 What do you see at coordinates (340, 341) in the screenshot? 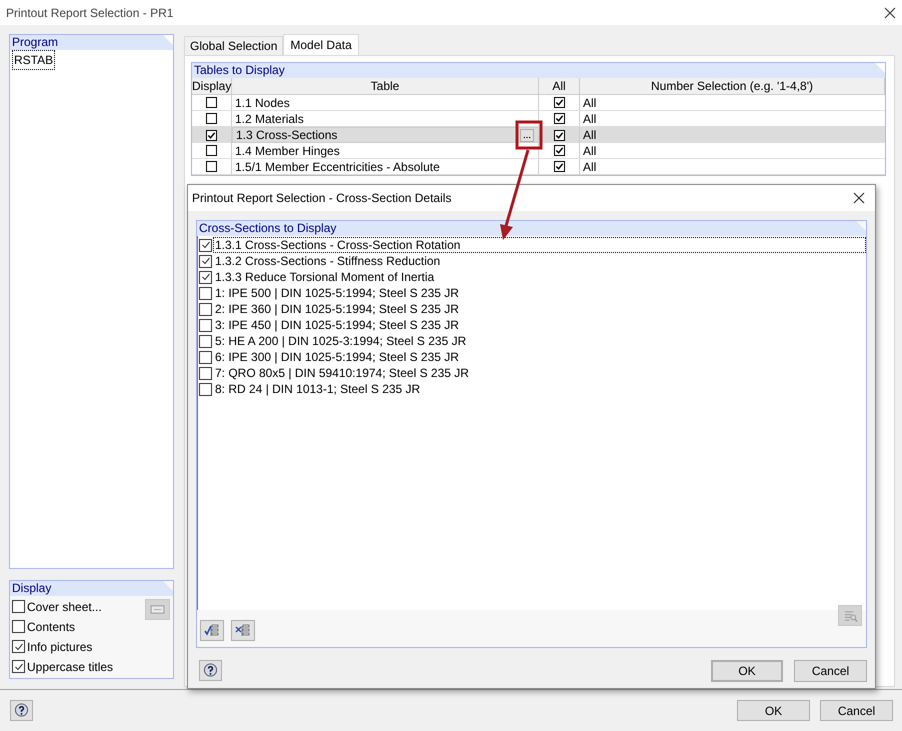
I see `list-item: 5: HE A 200 | DIN 1025-3:1994; Steel S 235 JR` at bounding box center [340, 341].